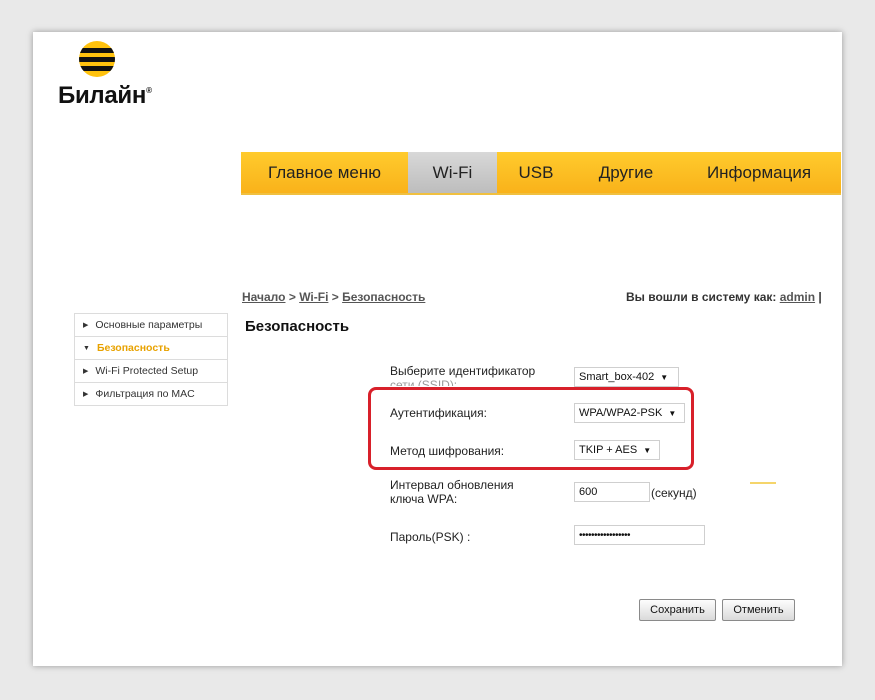 This screenshot has width=875, height=700. What do you see at coordinates (701, 297) in the screenshot?
I see `login-prefix: Вы вошли в систему как:` at bounding box center [701, 297].